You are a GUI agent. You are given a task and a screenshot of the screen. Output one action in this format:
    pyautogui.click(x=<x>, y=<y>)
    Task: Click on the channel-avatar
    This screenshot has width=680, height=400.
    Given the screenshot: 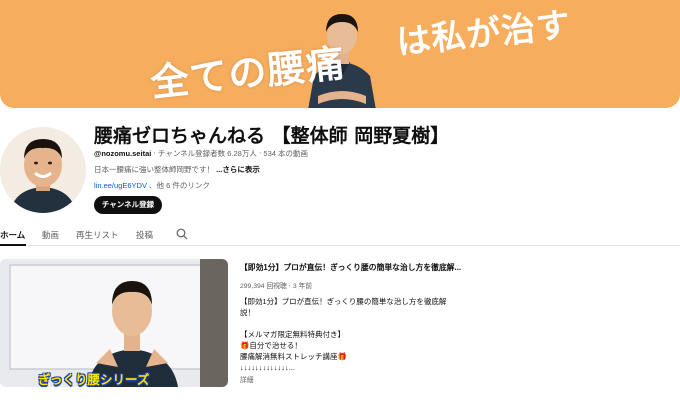 What is the action you would take?
    pyautogui.click(x=43, y=170)
    